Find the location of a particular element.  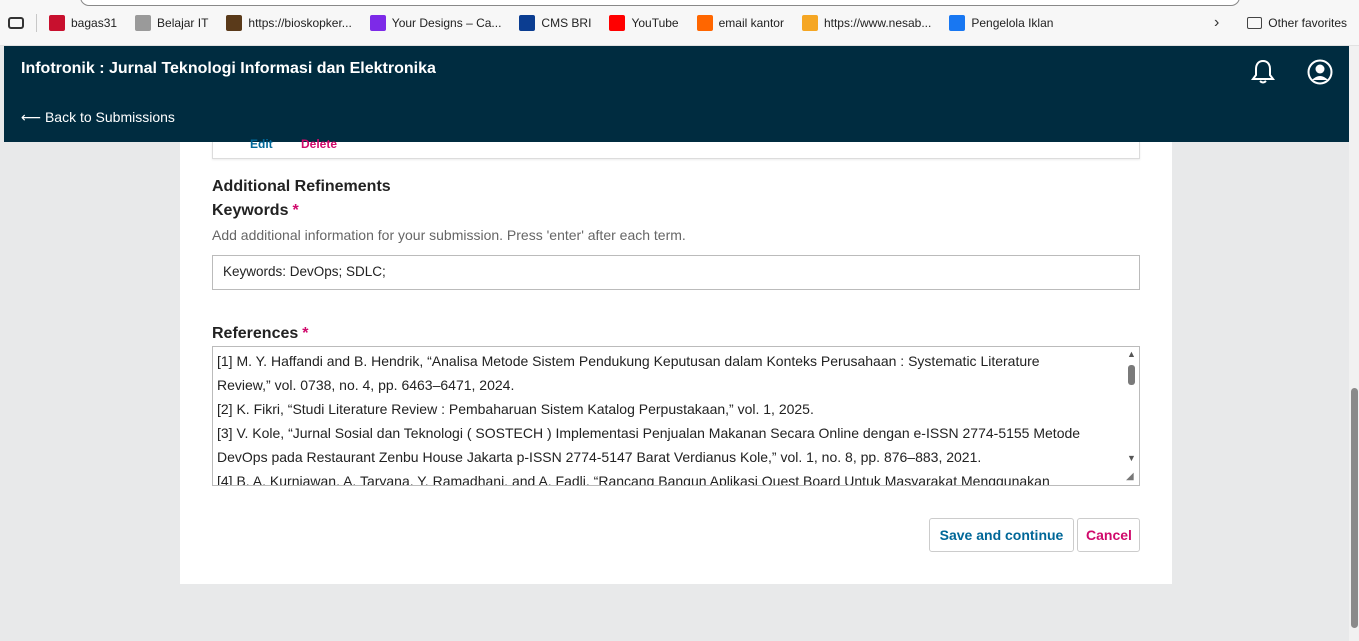

keywords-label-text: Keywords is located at coordinates (250, 210).